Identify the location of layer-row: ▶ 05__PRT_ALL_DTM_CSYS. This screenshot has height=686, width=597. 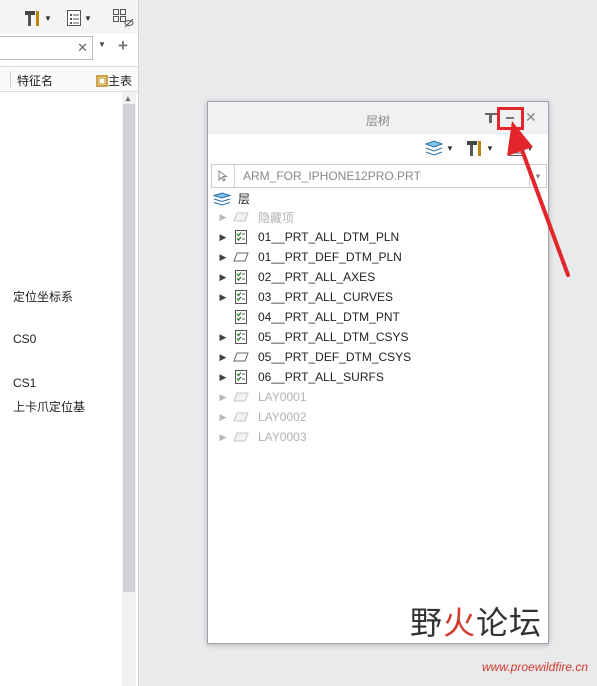
(313, 337).